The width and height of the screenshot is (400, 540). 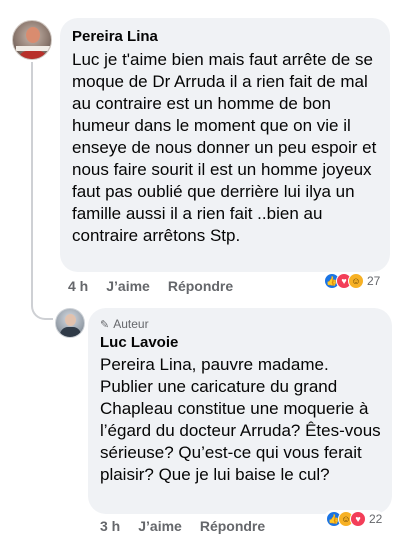 I want to click on reply-actions: 3 h J’aime Répondre, so click(x=182, y=526).